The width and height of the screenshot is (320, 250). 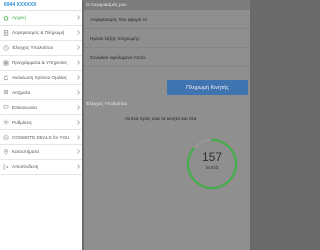 What do you see at coordinates (167, 38) in the screenshot?
I see `account-row-due-date: Ημ/νία λήξης πληρωμής:` at bounding box center [167, 38].